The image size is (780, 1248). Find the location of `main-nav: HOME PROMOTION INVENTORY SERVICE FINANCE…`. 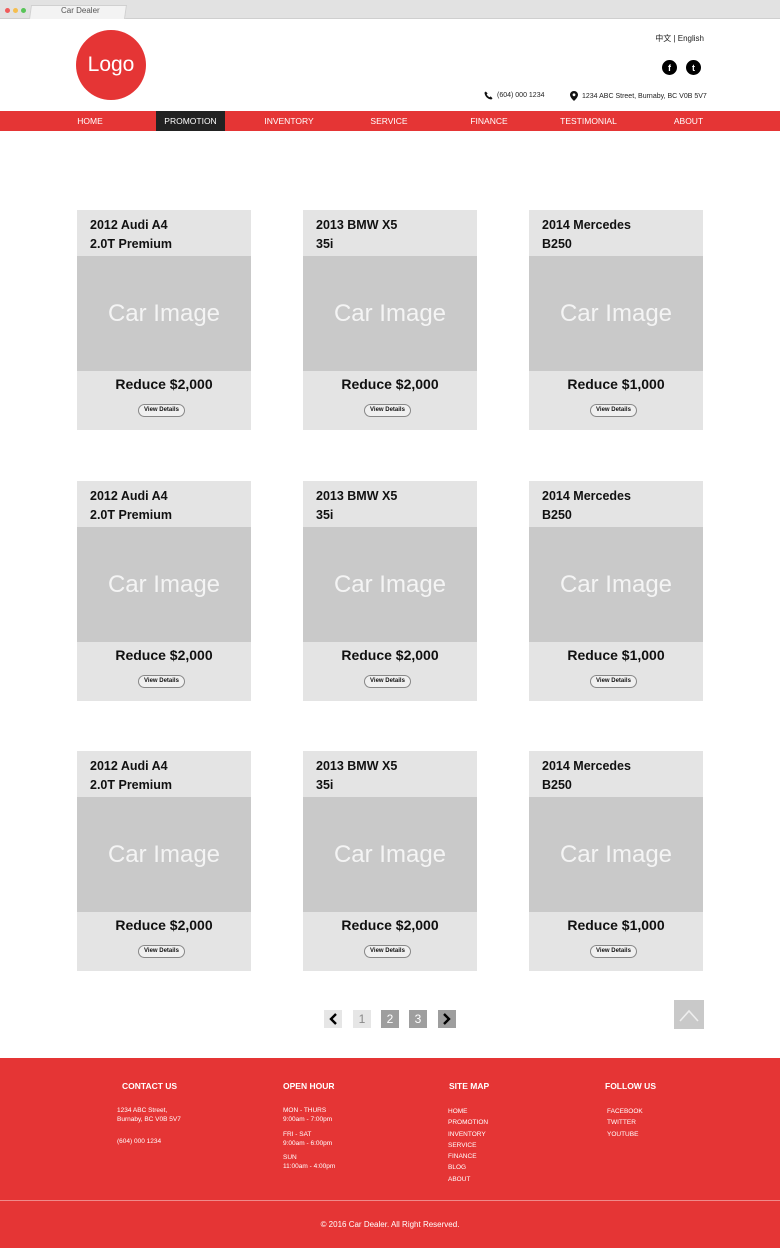

main-nav: HOME PROMOTION INVENTORY SERVICE FINANCE… is located at coordinates (390, 121).